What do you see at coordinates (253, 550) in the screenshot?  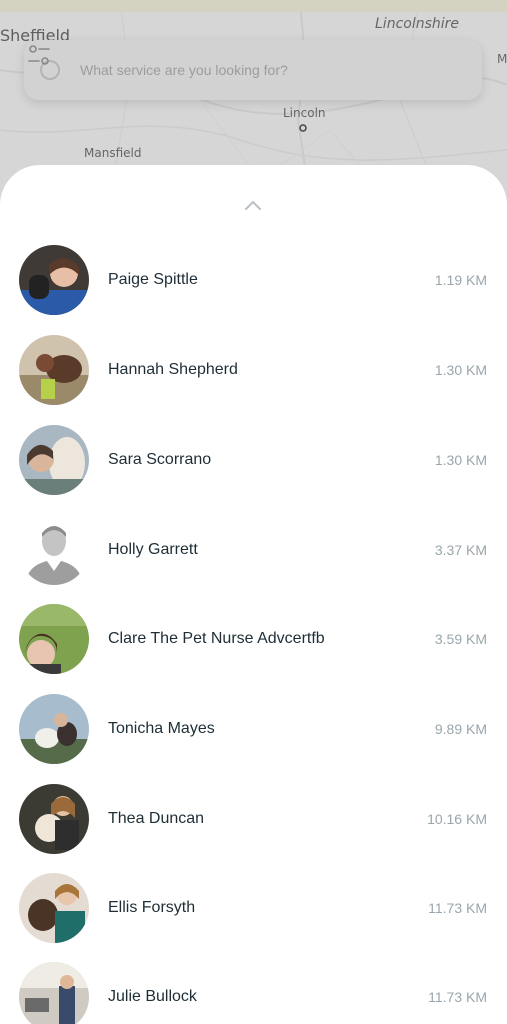 I see `provider-row: Holly Garrett 3.37 KM` at bounding box center [253, 550].